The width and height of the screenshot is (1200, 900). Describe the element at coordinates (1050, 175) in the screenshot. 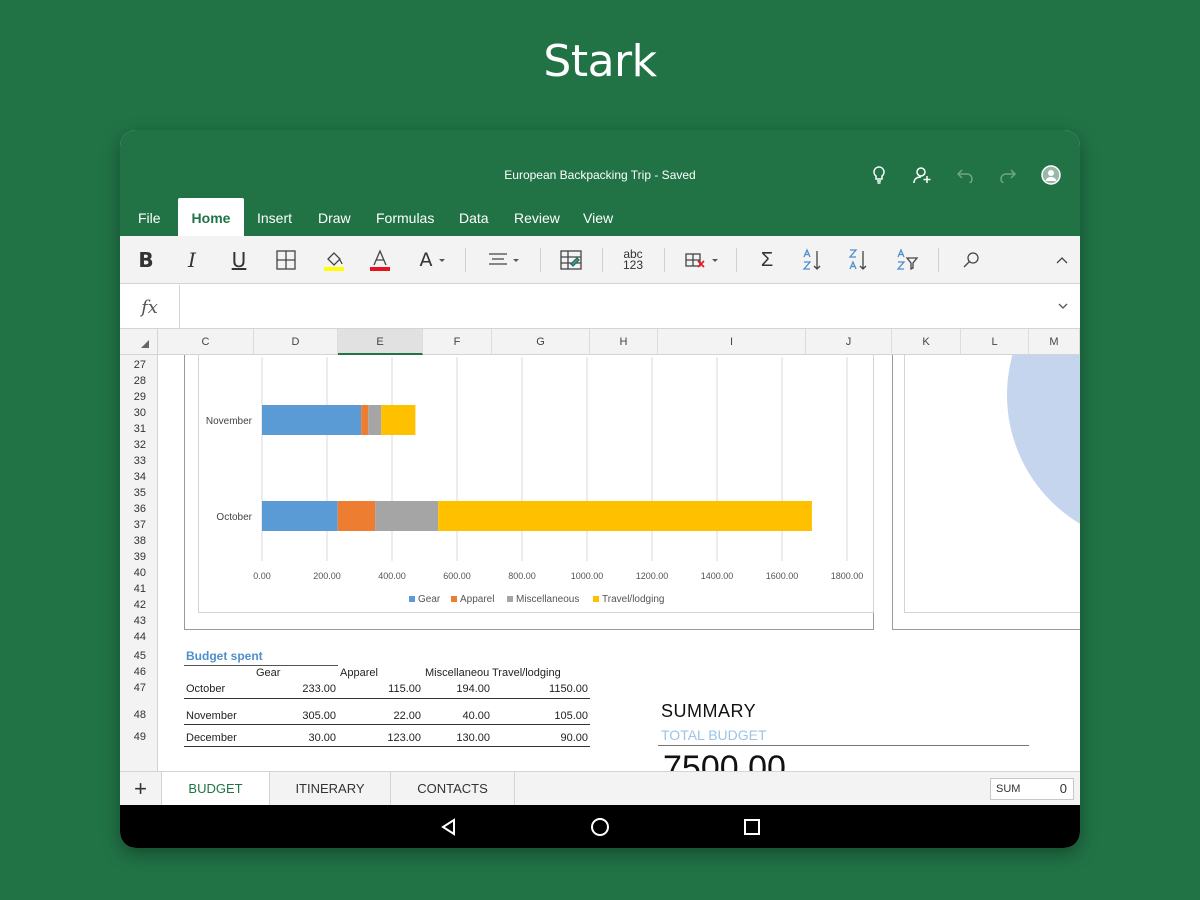

I see `account-avatar-icon` at that location.